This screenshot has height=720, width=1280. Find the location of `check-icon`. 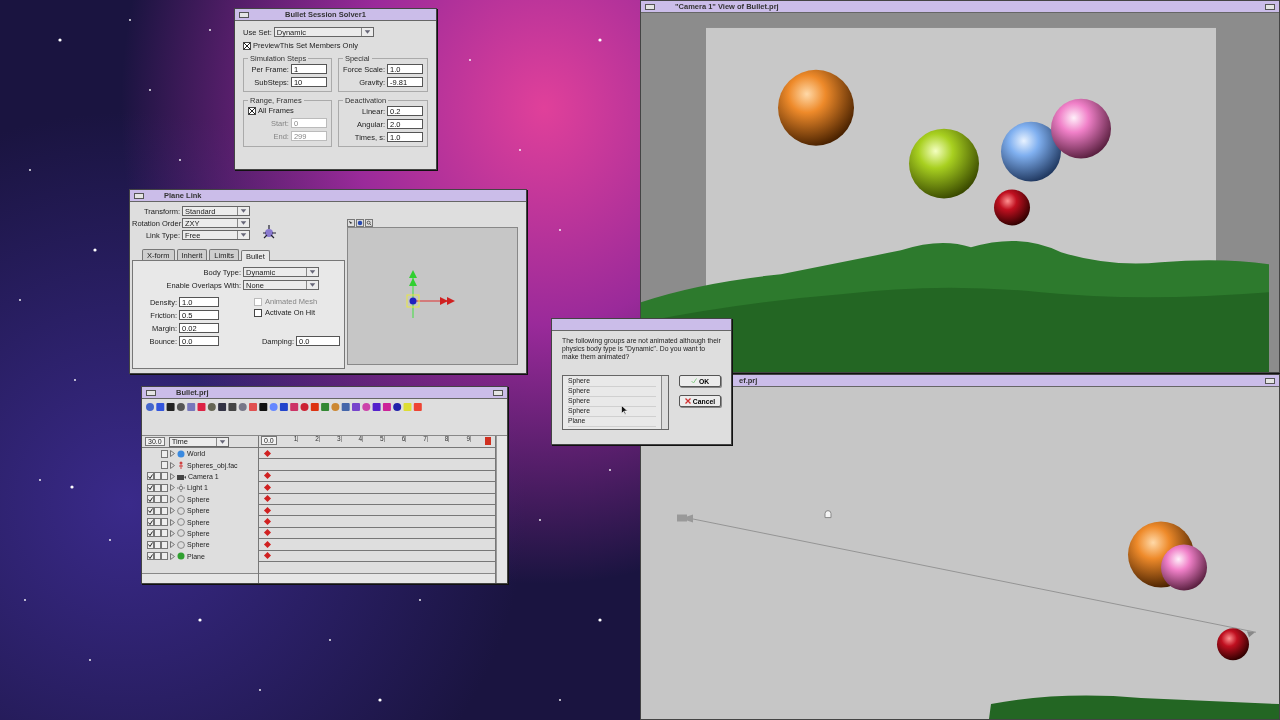

check-icon is located at coordinates (693, 381).